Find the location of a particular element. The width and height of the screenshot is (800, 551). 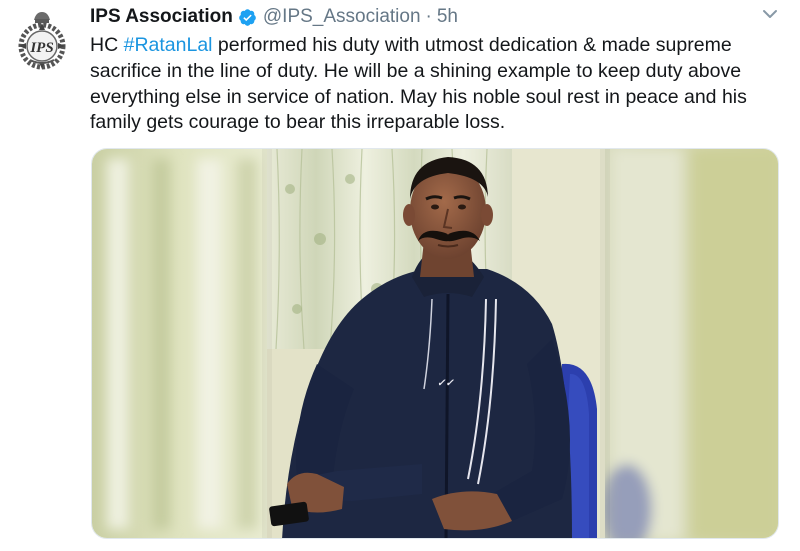

chevron-down-icon is located at coordinates (770, 14).